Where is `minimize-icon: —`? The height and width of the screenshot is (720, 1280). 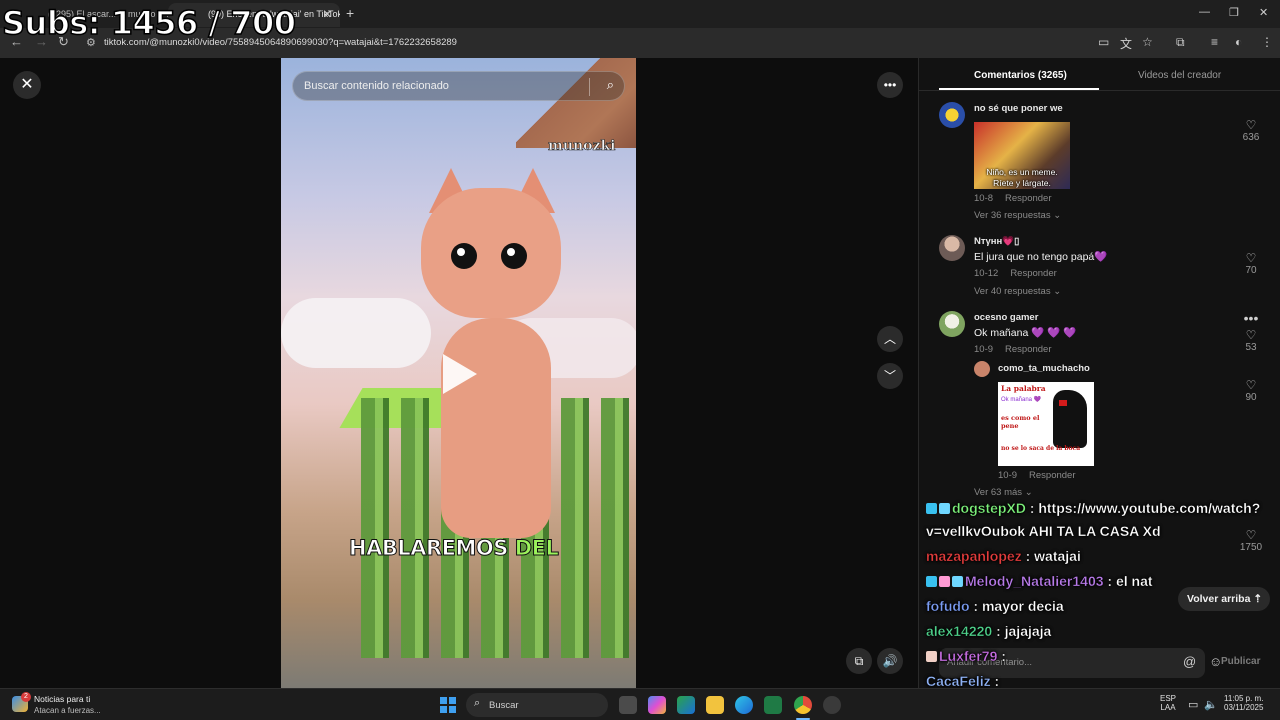 minimize-icon: — is located at coordinates (1204, 12).